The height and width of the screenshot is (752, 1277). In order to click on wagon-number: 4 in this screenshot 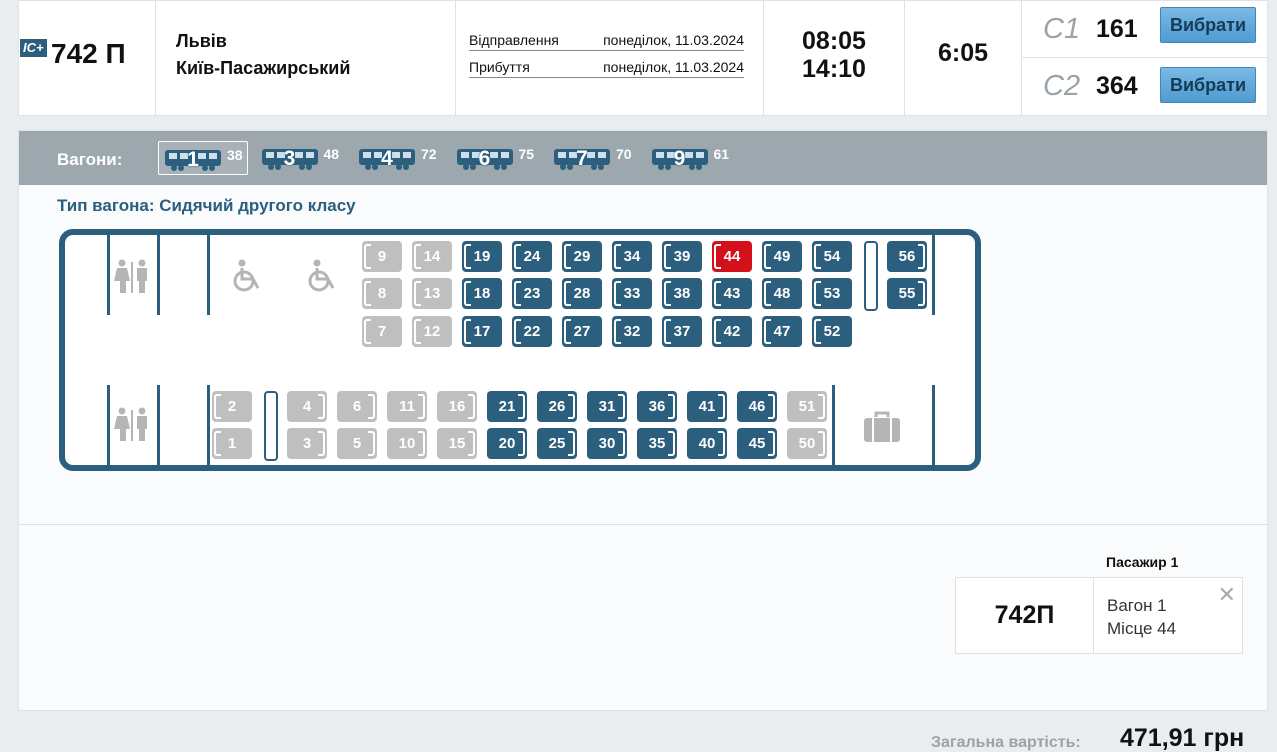, I will do `click(387, 158)`.